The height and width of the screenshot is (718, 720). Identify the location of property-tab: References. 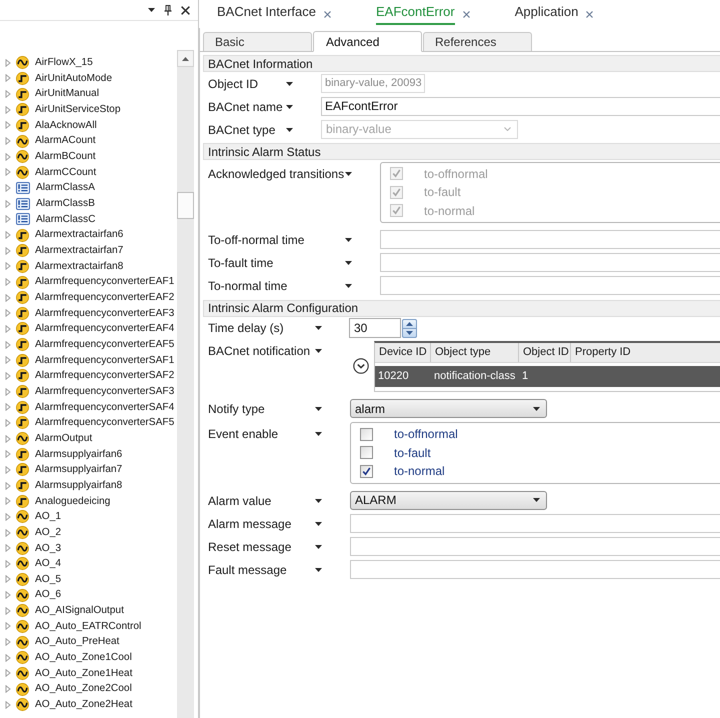
(477, 41).